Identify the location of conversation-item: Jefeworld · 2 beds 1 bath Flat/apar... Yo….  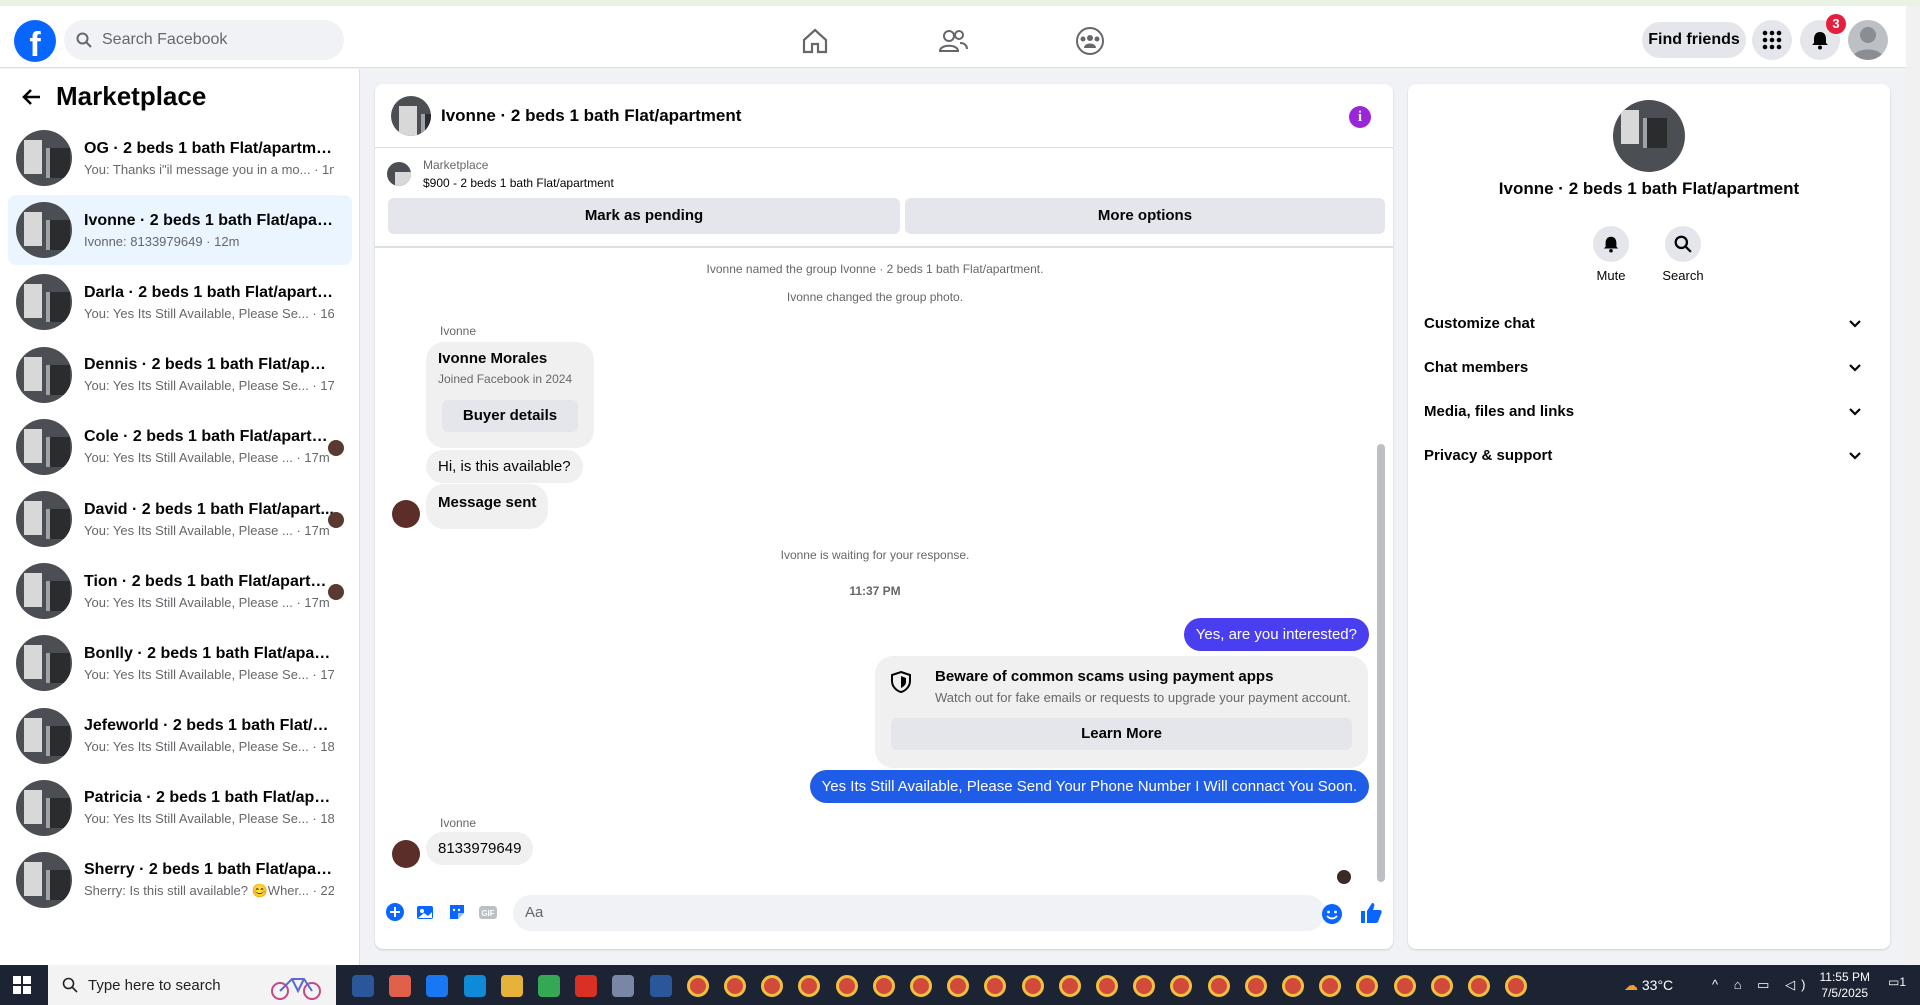
(180, 736).